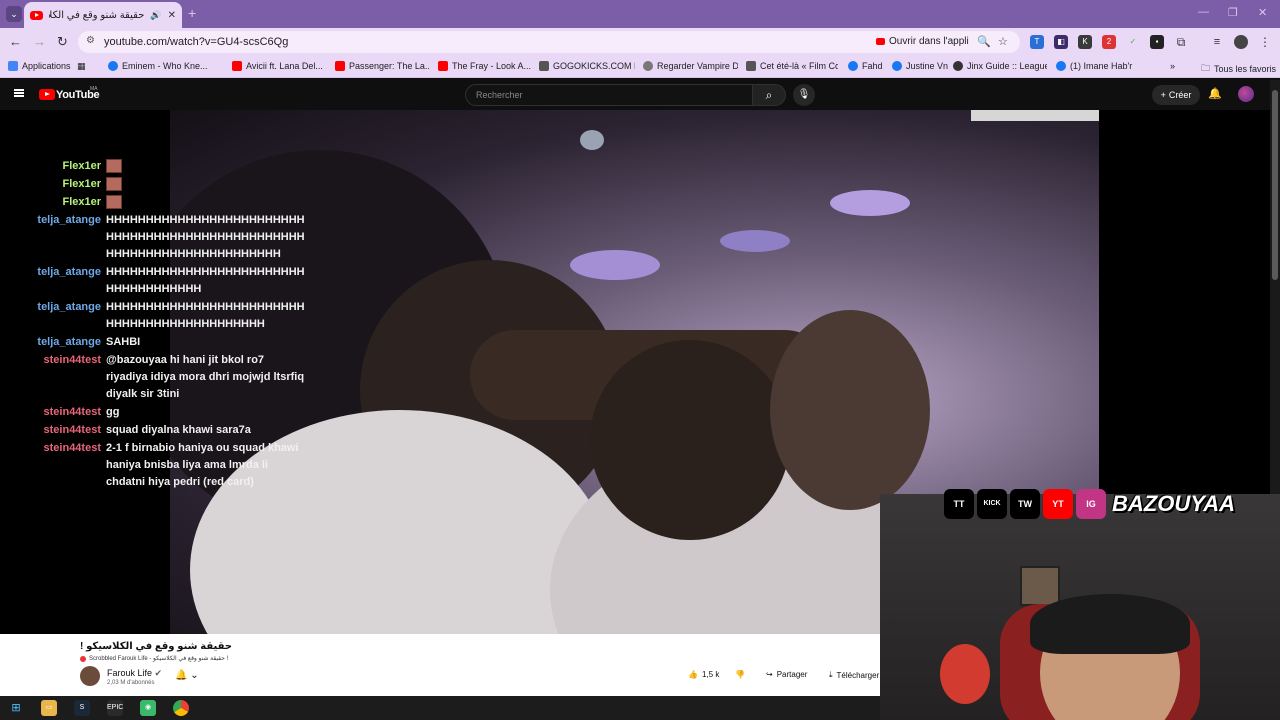  I want to click on chat-username: Flex1er, so click(81, 184).